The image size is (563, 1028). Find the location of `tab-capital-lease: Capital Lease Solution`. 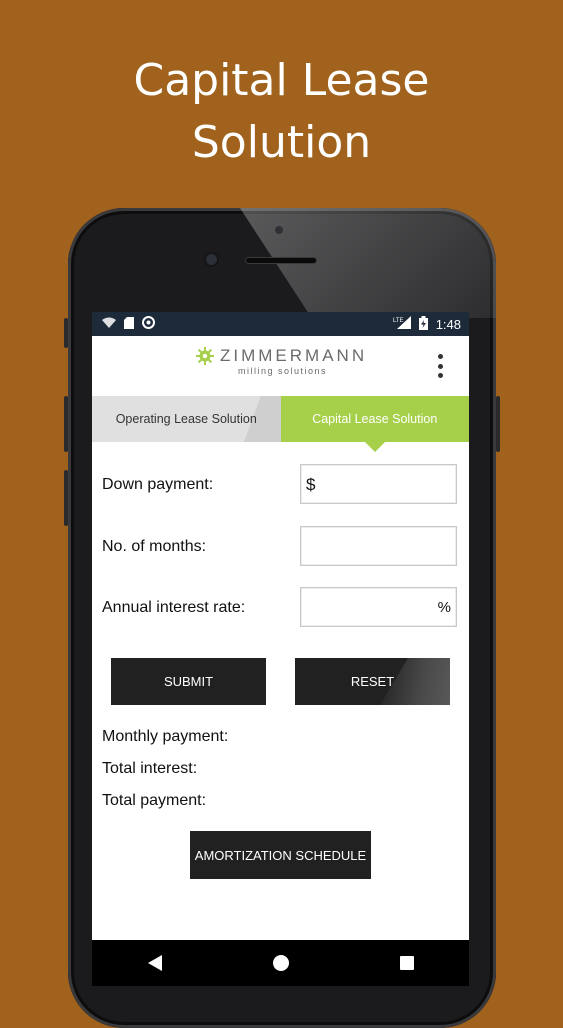

tab-capital-lease: Capital Lease Solution is located at coordinates (374, 424).